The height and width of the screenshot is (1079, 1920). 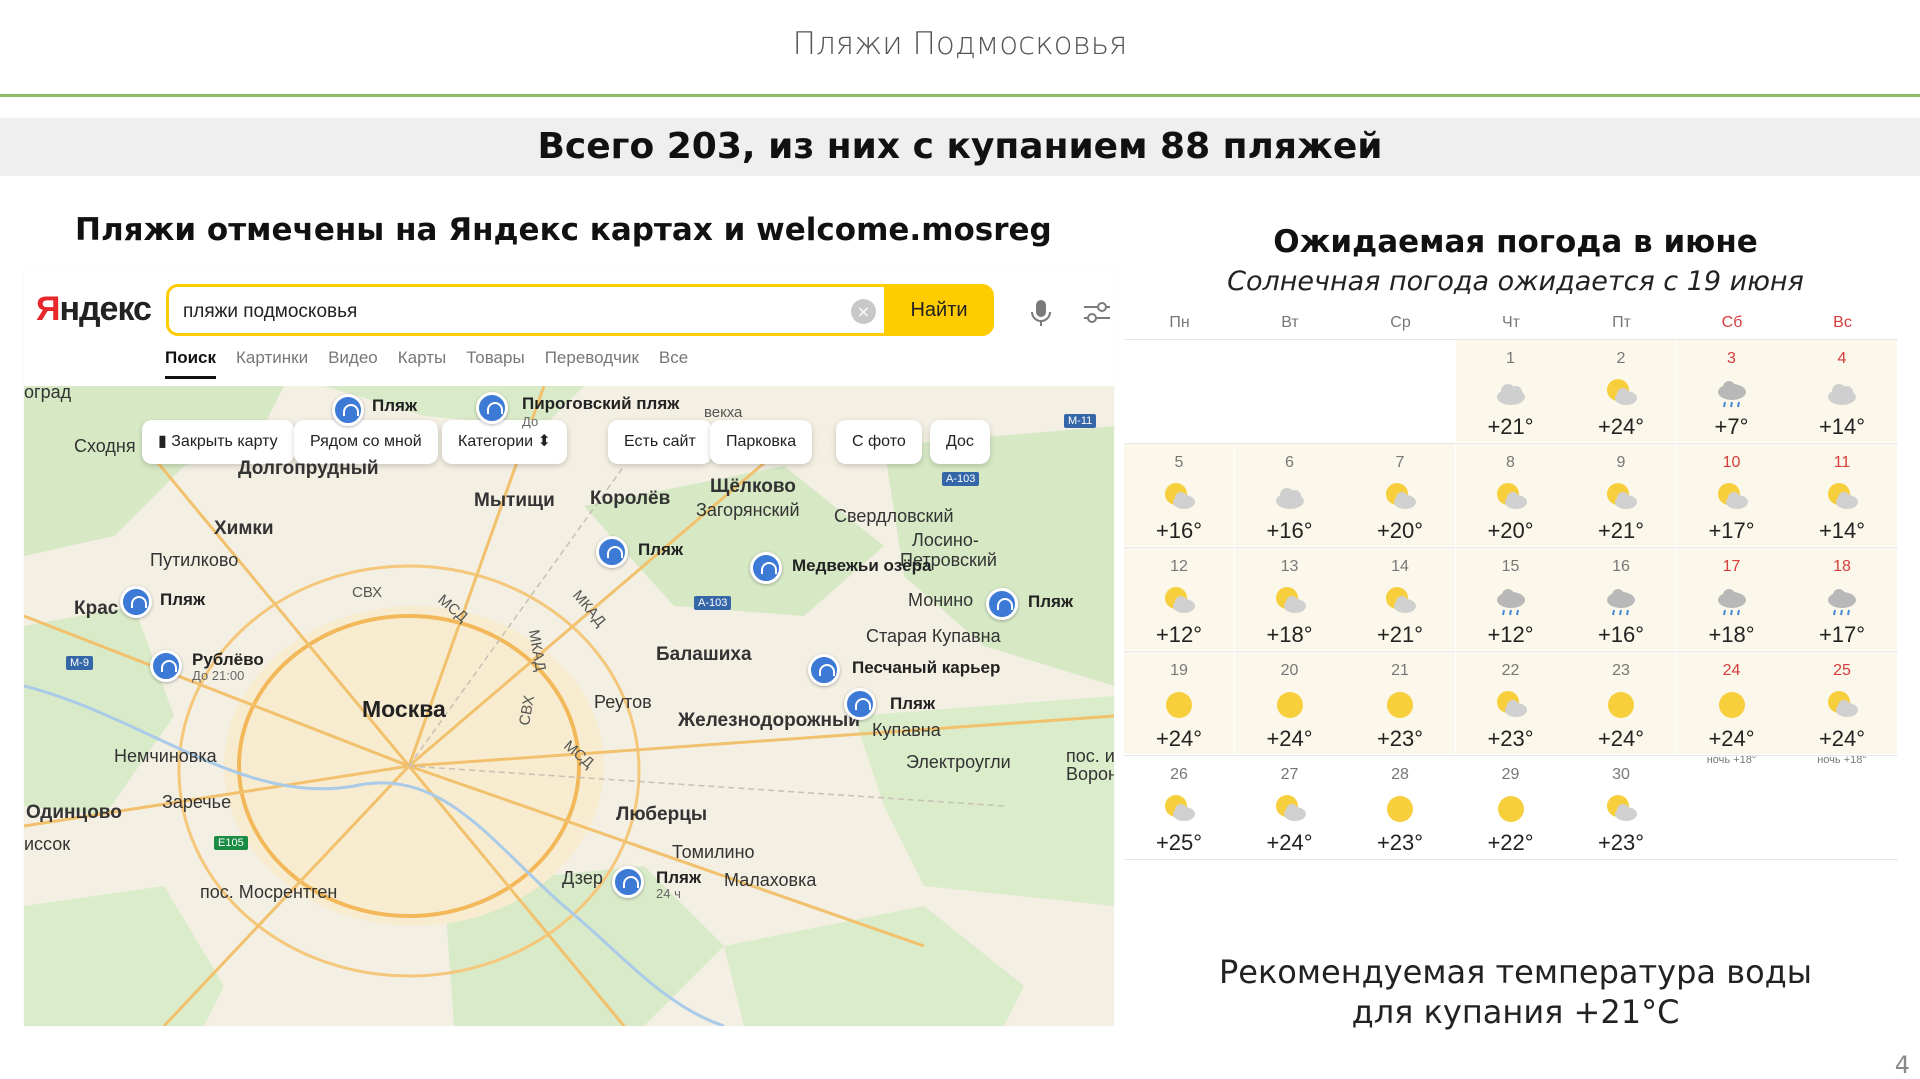 What do you see at coordinates (894, 516) in the screenshot?
I see `map-label: Свердловский` at bounding box center [894, 516].